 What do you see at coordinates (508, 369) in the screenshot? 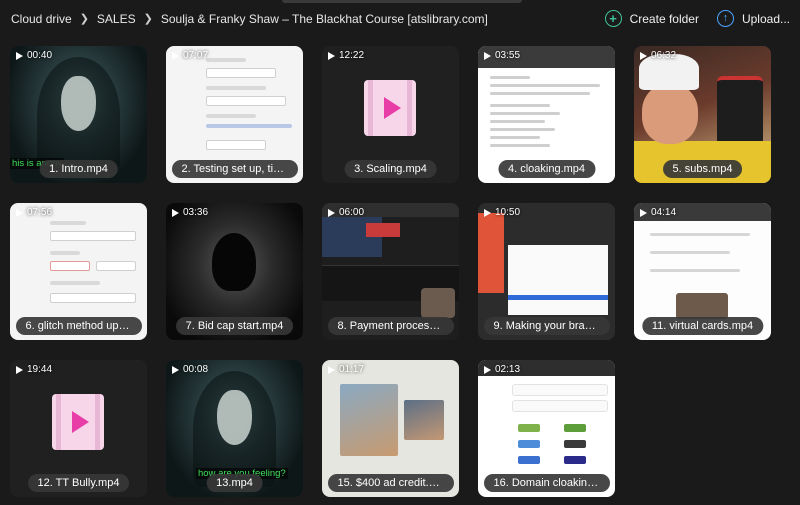
I see `duration-text: 02:13` at bounding box center [508, 369].